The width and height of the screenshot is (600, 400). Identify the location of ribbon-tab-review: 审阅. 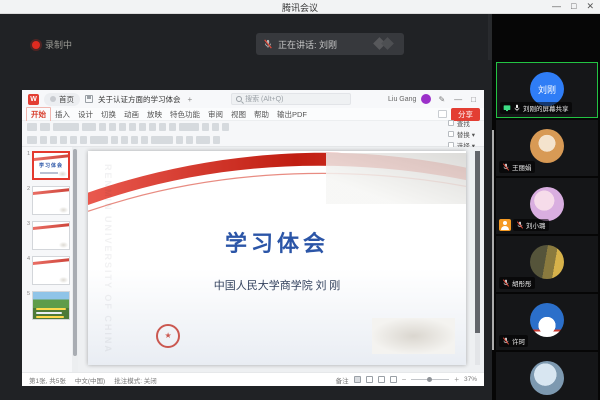
(215, 114).